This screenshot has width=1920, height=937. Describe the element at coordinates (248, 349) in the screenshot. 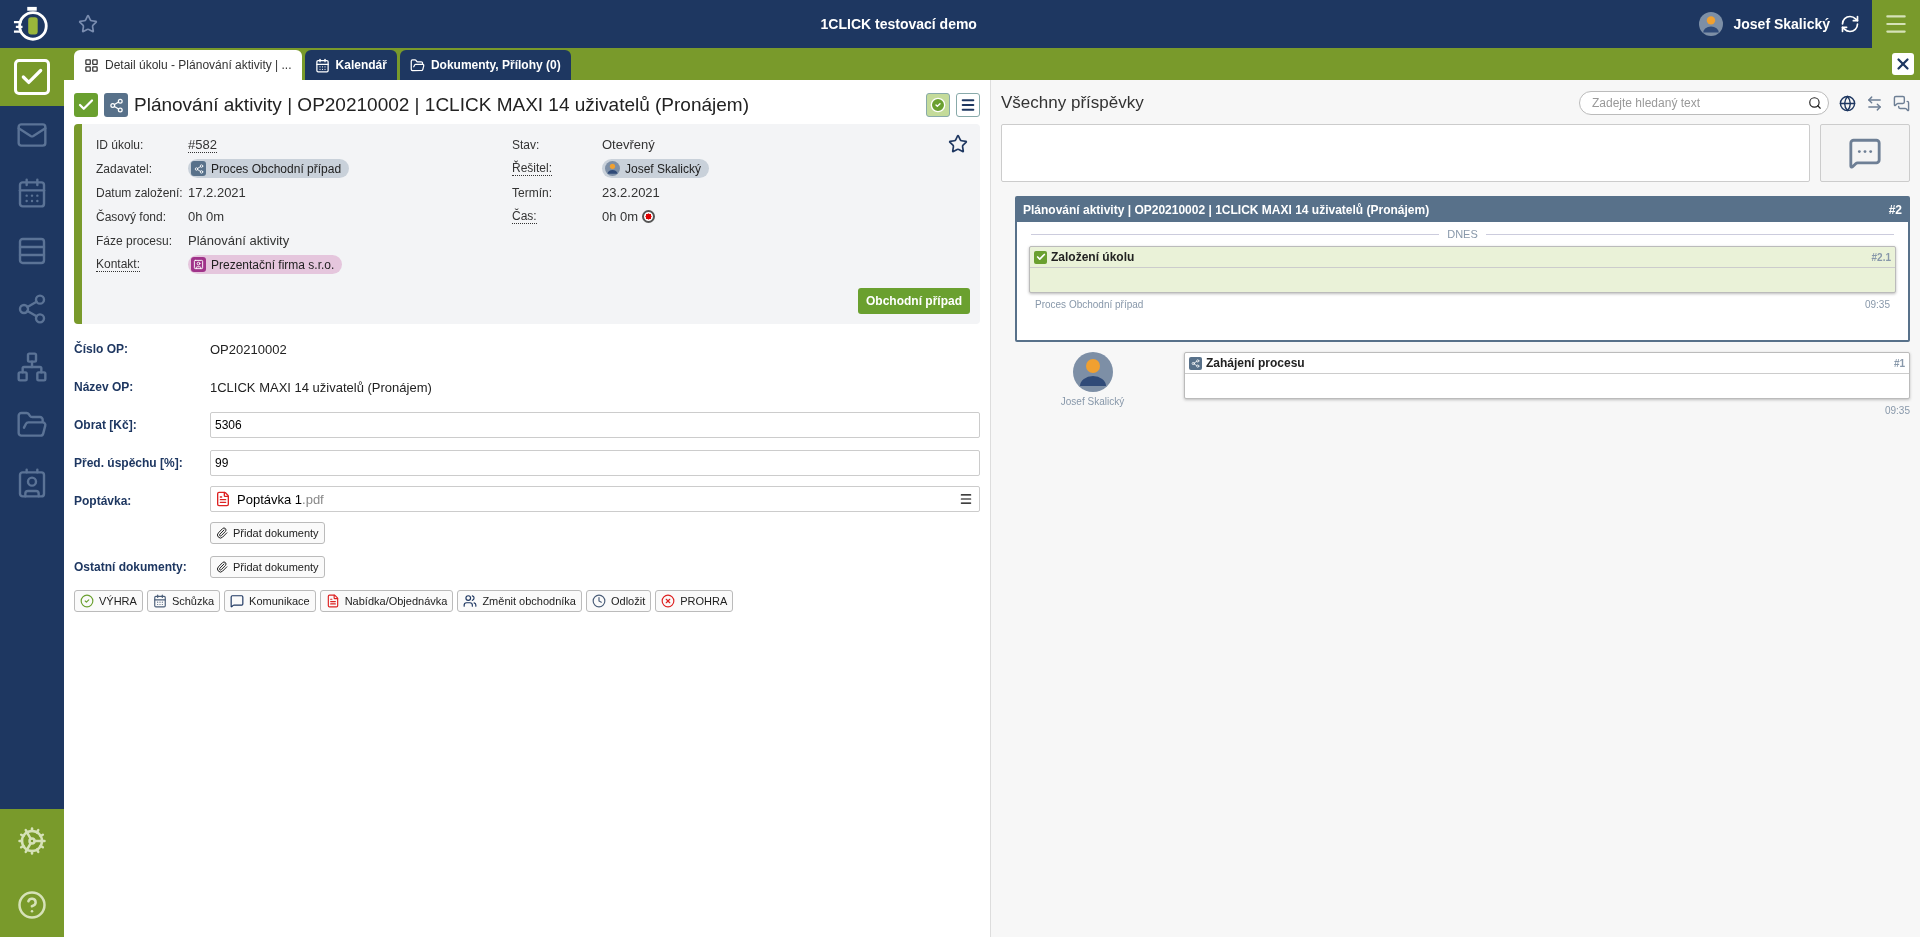

I see `form-value: OP20210002` at that location.